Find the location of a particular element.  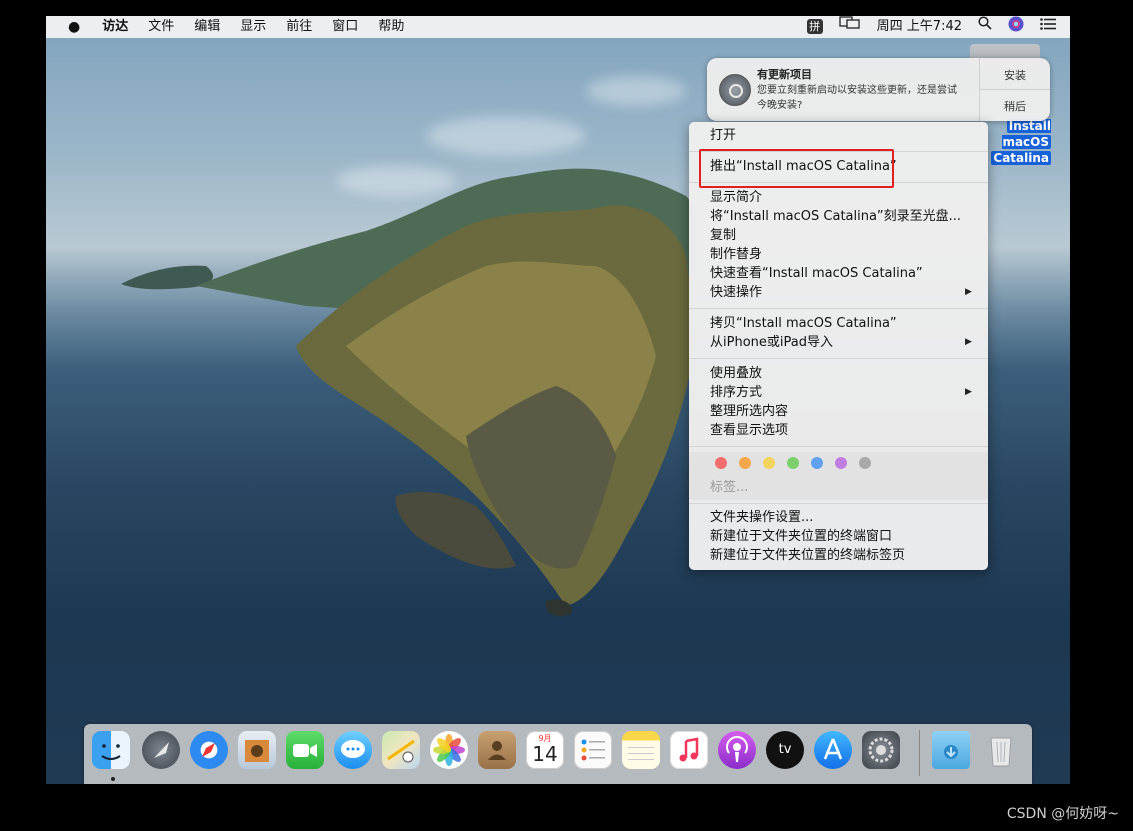

tag-blue-dot is located at coordinates (817, 463).